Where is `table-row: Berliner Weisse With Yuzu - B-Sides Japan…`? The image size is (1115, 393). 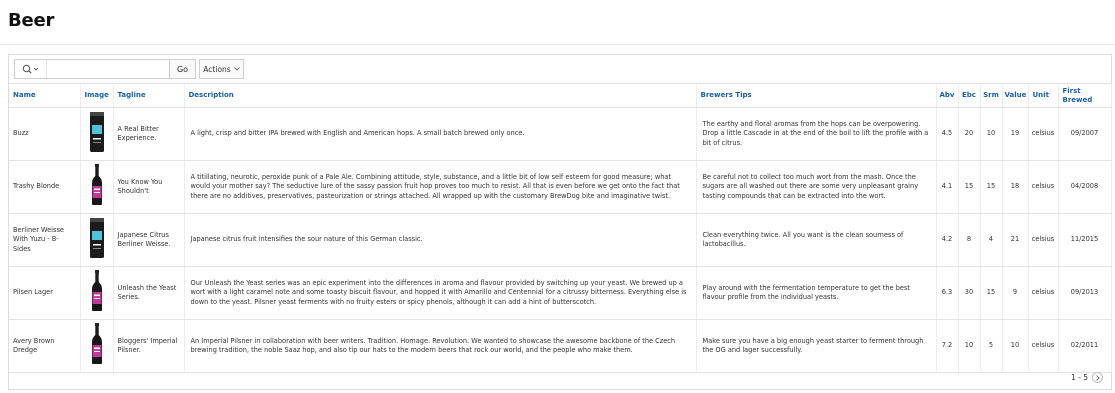 table-row: Berliner Weisse With Yuzu - B-Sides Japan… is located at coordinates (560, 240).